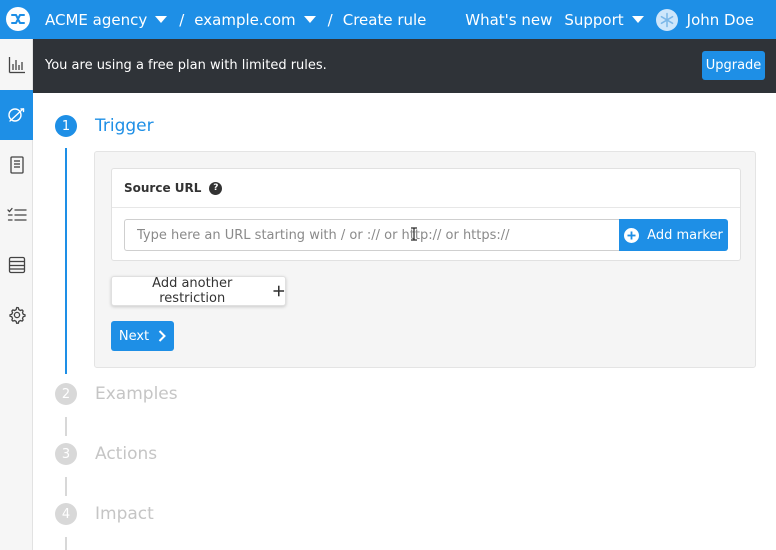 This screenshot has width=776, height=550. Describe the element at coordinates (426, 214) in the screenshot. I see `source-url-card: Source URL ? Add marker` at that location.